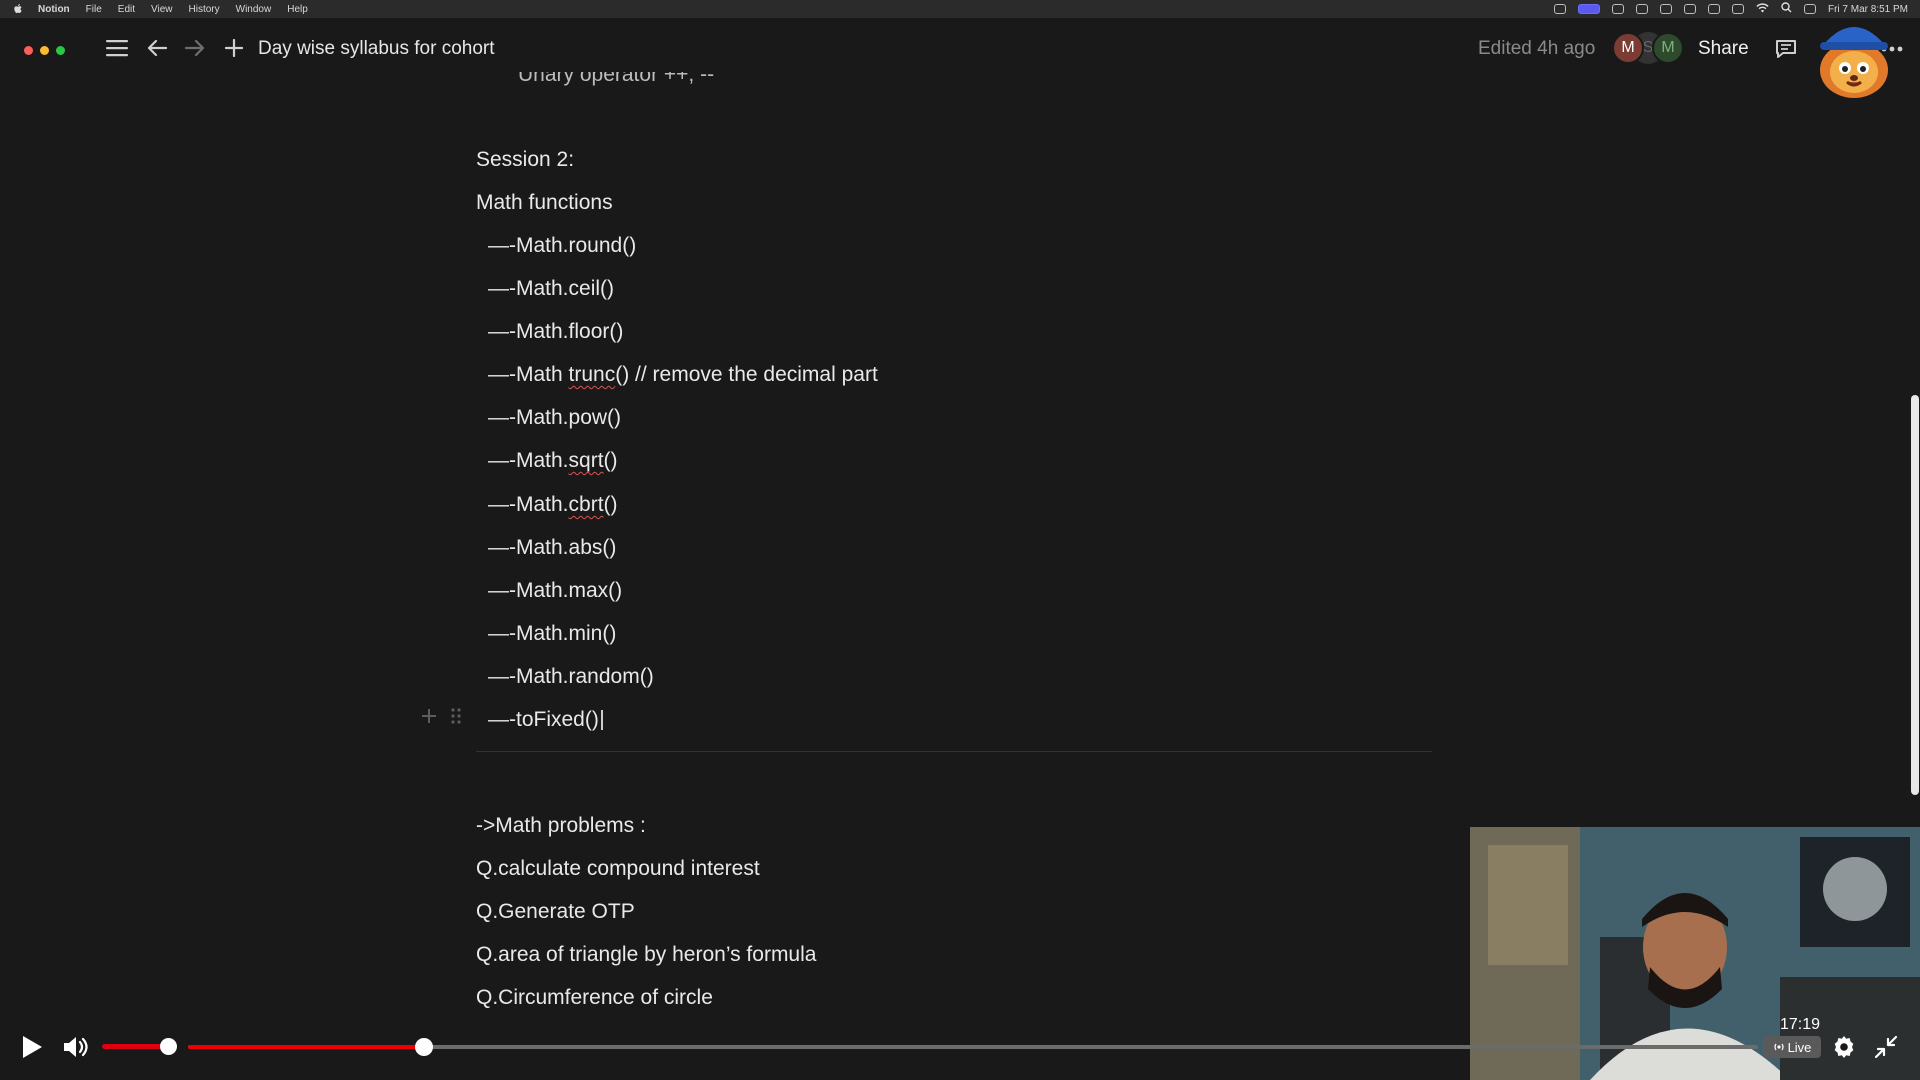 The height and width of the screenshot is (1080, 1920). Describe the element at coordinates (553, 461) in the screenshot. I see `list-item: —-Math.sqrt()` at that location.